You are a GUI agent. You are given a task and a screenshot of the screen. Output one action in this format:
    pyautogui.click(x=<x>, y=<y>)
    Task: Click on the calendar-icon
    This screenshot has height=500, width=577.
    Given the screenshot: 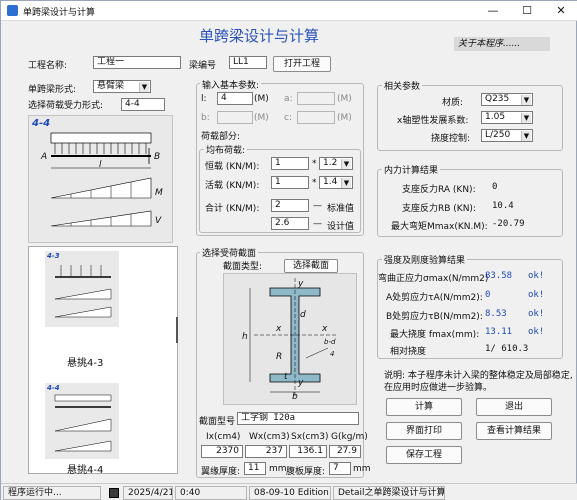 What is the action you would take?
    pyautogui.click(x=114, y=493)
    